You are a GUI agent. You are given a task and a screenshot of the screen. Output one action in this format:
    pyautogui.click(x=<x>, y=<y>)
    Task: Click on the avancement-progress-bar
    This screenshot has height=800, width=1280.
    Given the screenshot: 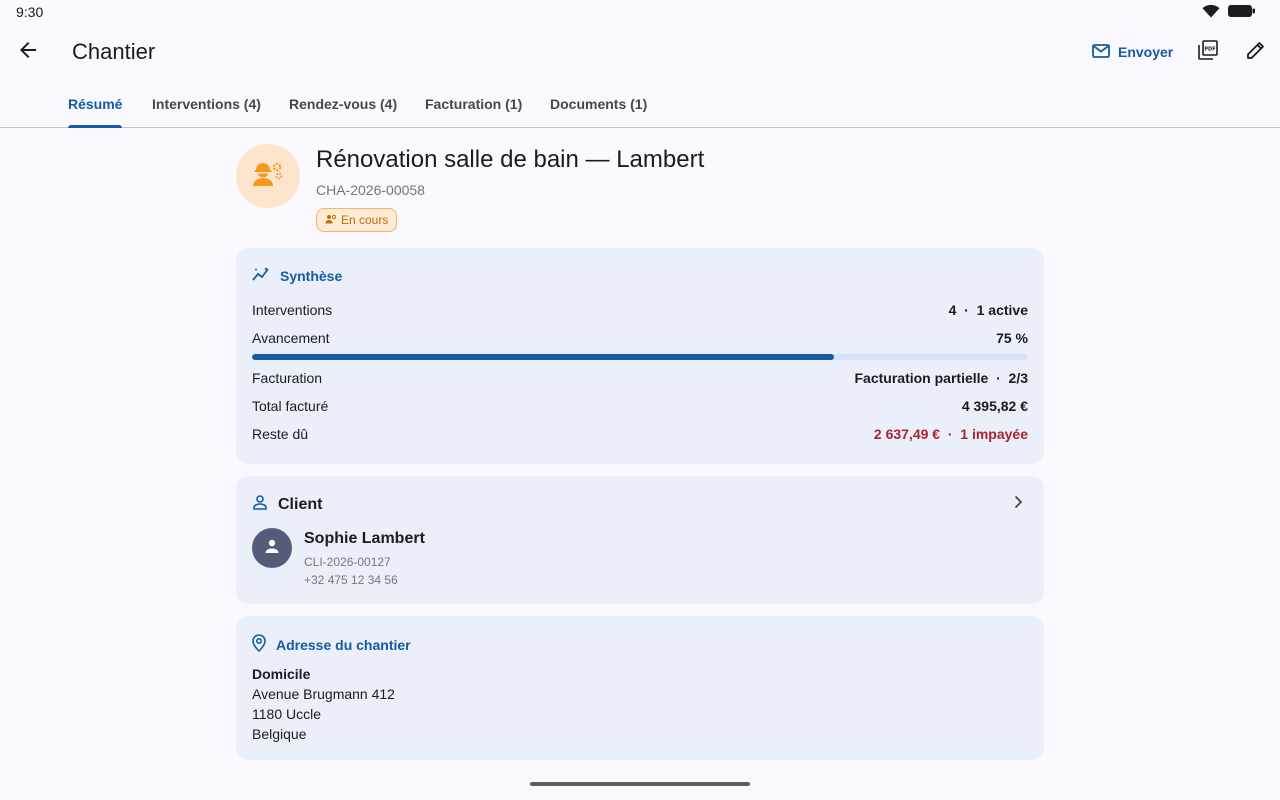 What is the action you would take?
    pyautogui.click(x=640, y=357)
    